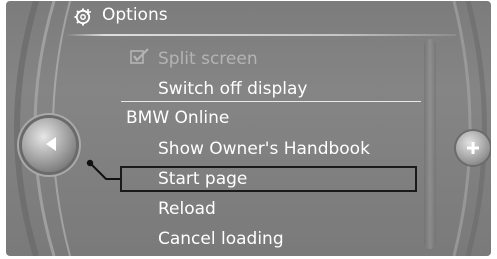 Image resolution: width=497 pixels, height=259 pixels. What do you see at coordinates (473, 148) in the screenshot?
I see `plus-icon` at bounding box center [473, 148].